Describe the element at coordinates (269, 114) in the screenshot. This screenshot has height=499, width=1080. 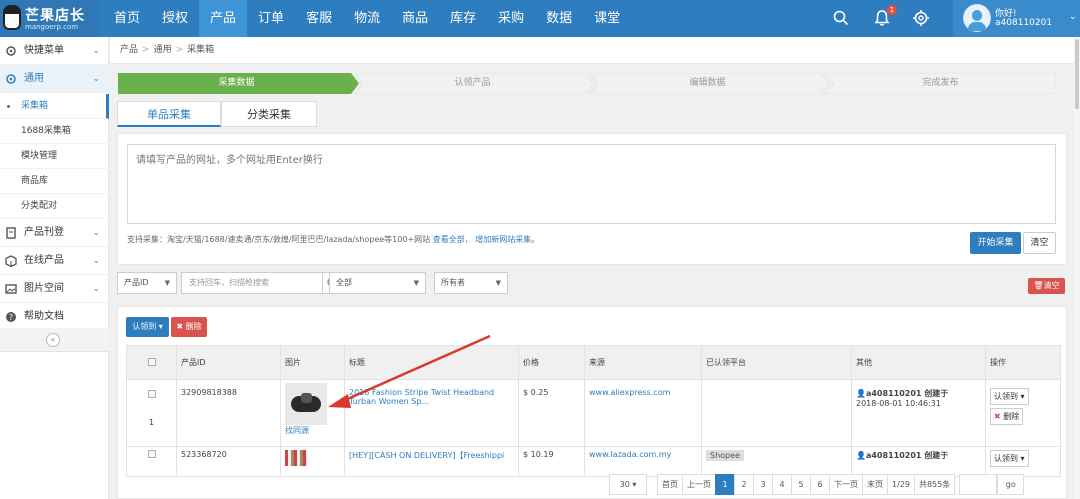
I see `tab-category-collect: 分类采集` at that location.